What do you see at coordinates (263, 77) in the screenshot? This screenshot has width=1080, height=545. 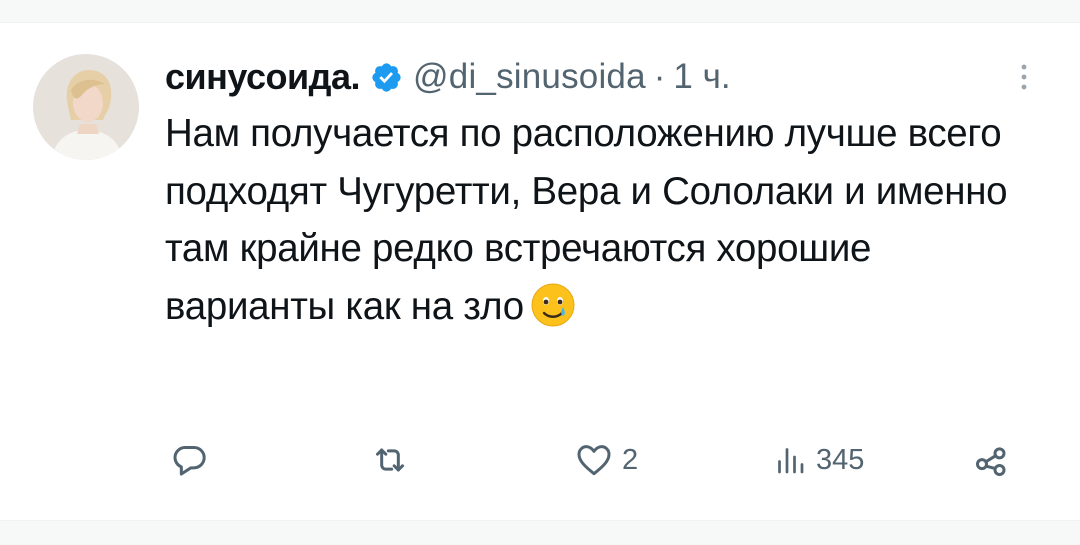 I see `display-name: синусоида.` at bounding box center [263, 77].